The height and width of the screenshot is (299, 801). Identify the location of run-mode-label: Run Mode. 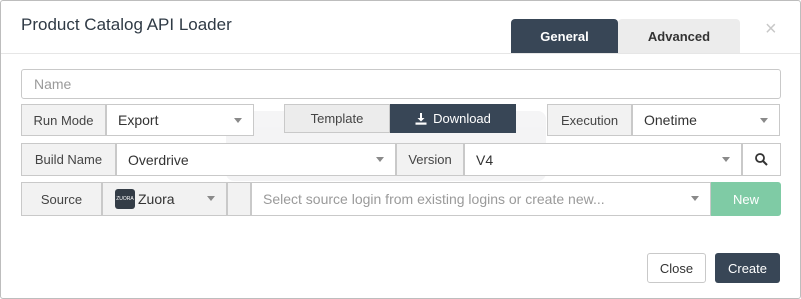
(63, 120).